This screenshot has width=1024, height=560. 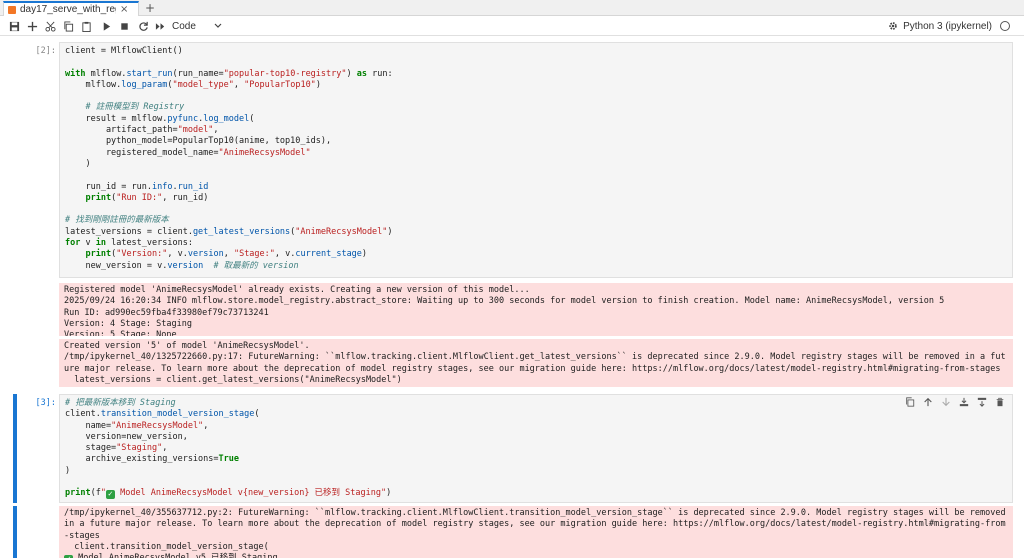 I want to click on code-line: name="AnimeRecsysModel",, so click(x=137, y=425).